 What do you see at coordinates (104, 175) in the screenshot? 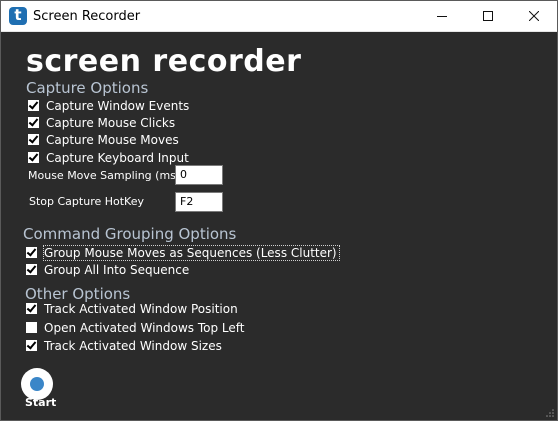
I see `mouse-move-sampling-label: Mouse Move Sampling (ms)` at bounding box center [104, 175].